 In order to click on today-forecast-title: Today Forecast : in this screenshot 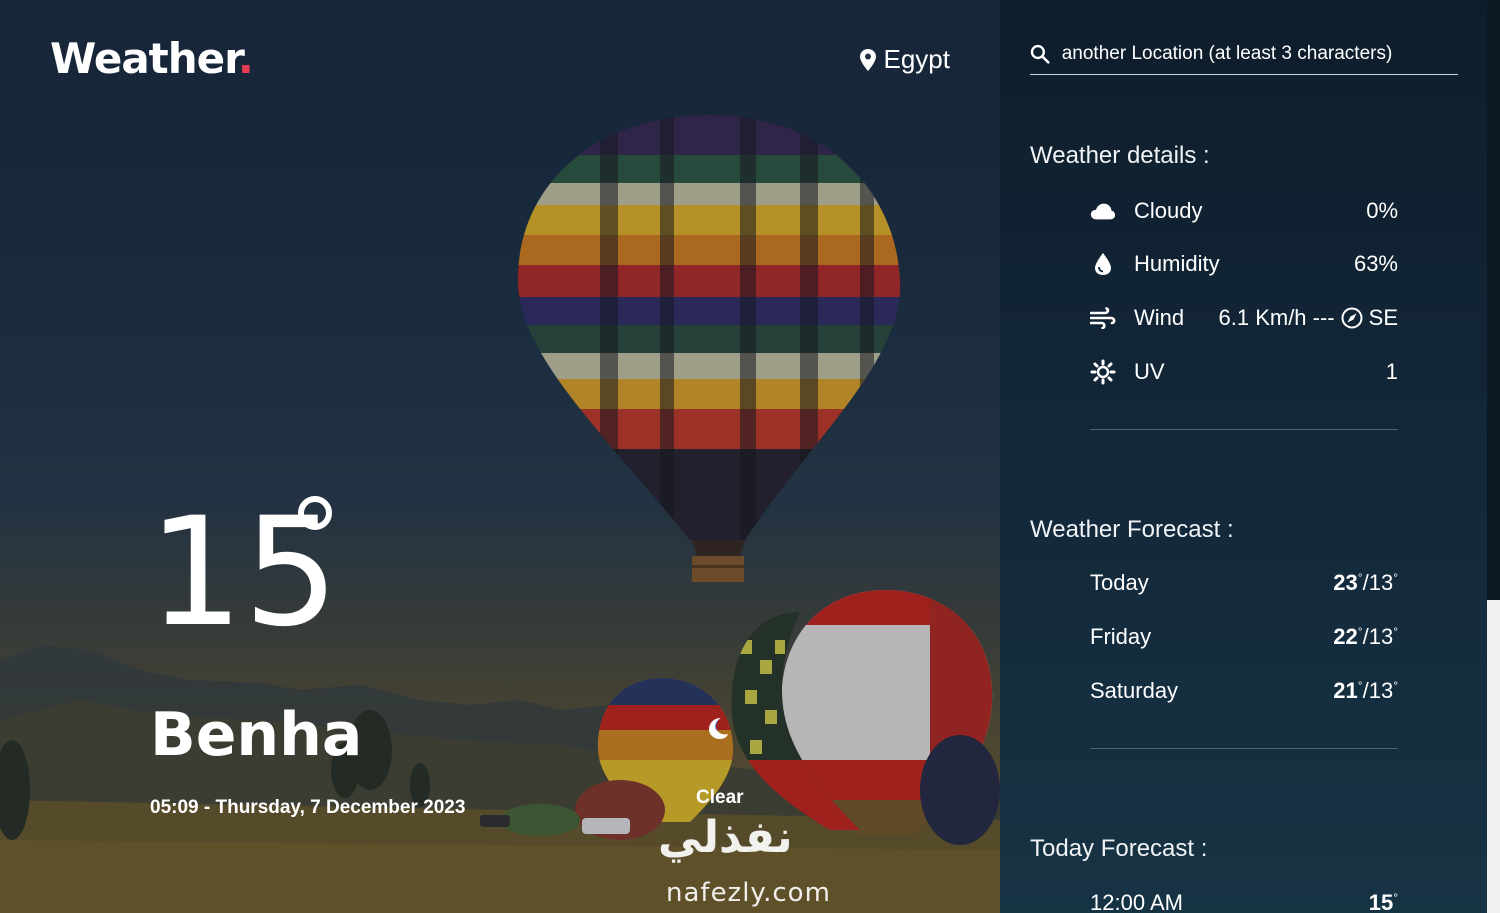, I will do `click(1119, 848)`.